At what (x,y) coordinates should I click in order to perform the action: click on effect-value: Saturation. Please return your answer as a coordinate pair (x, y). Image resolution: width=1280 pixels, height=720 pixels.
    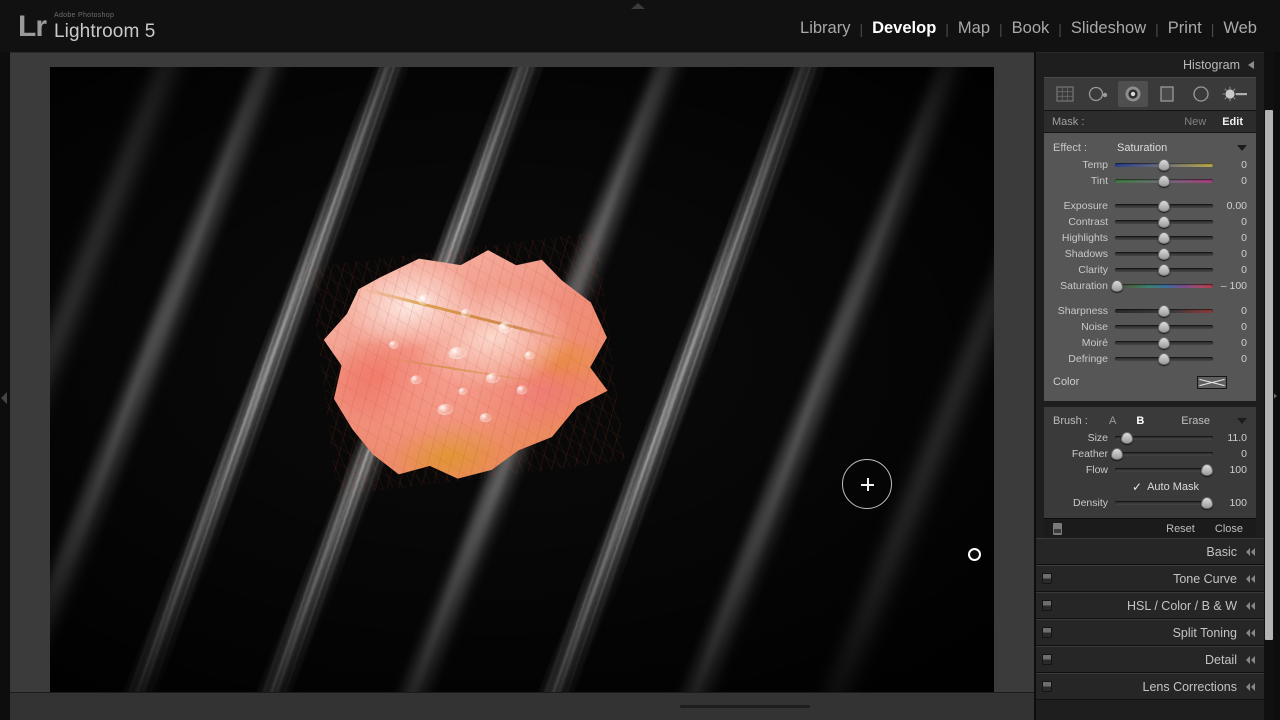
    Looking at the image, I should click on (1162, 148).